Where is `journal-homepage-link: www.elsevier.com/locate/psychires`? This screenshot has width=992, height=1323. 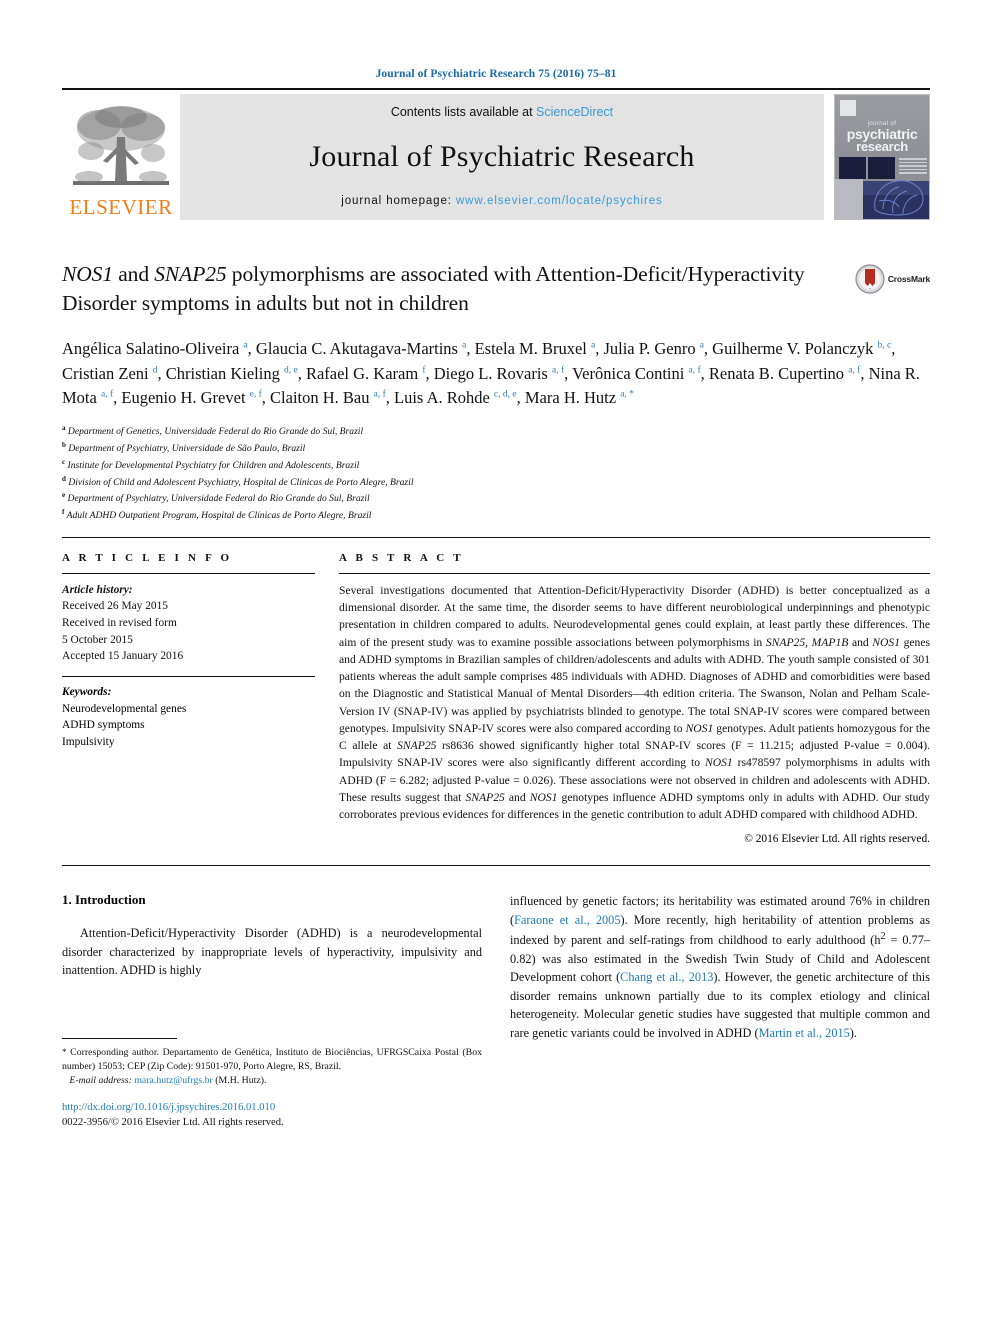
journal-homepage-link: www.elsevier.com/locate/psychires is located at coordinates (559, 201).